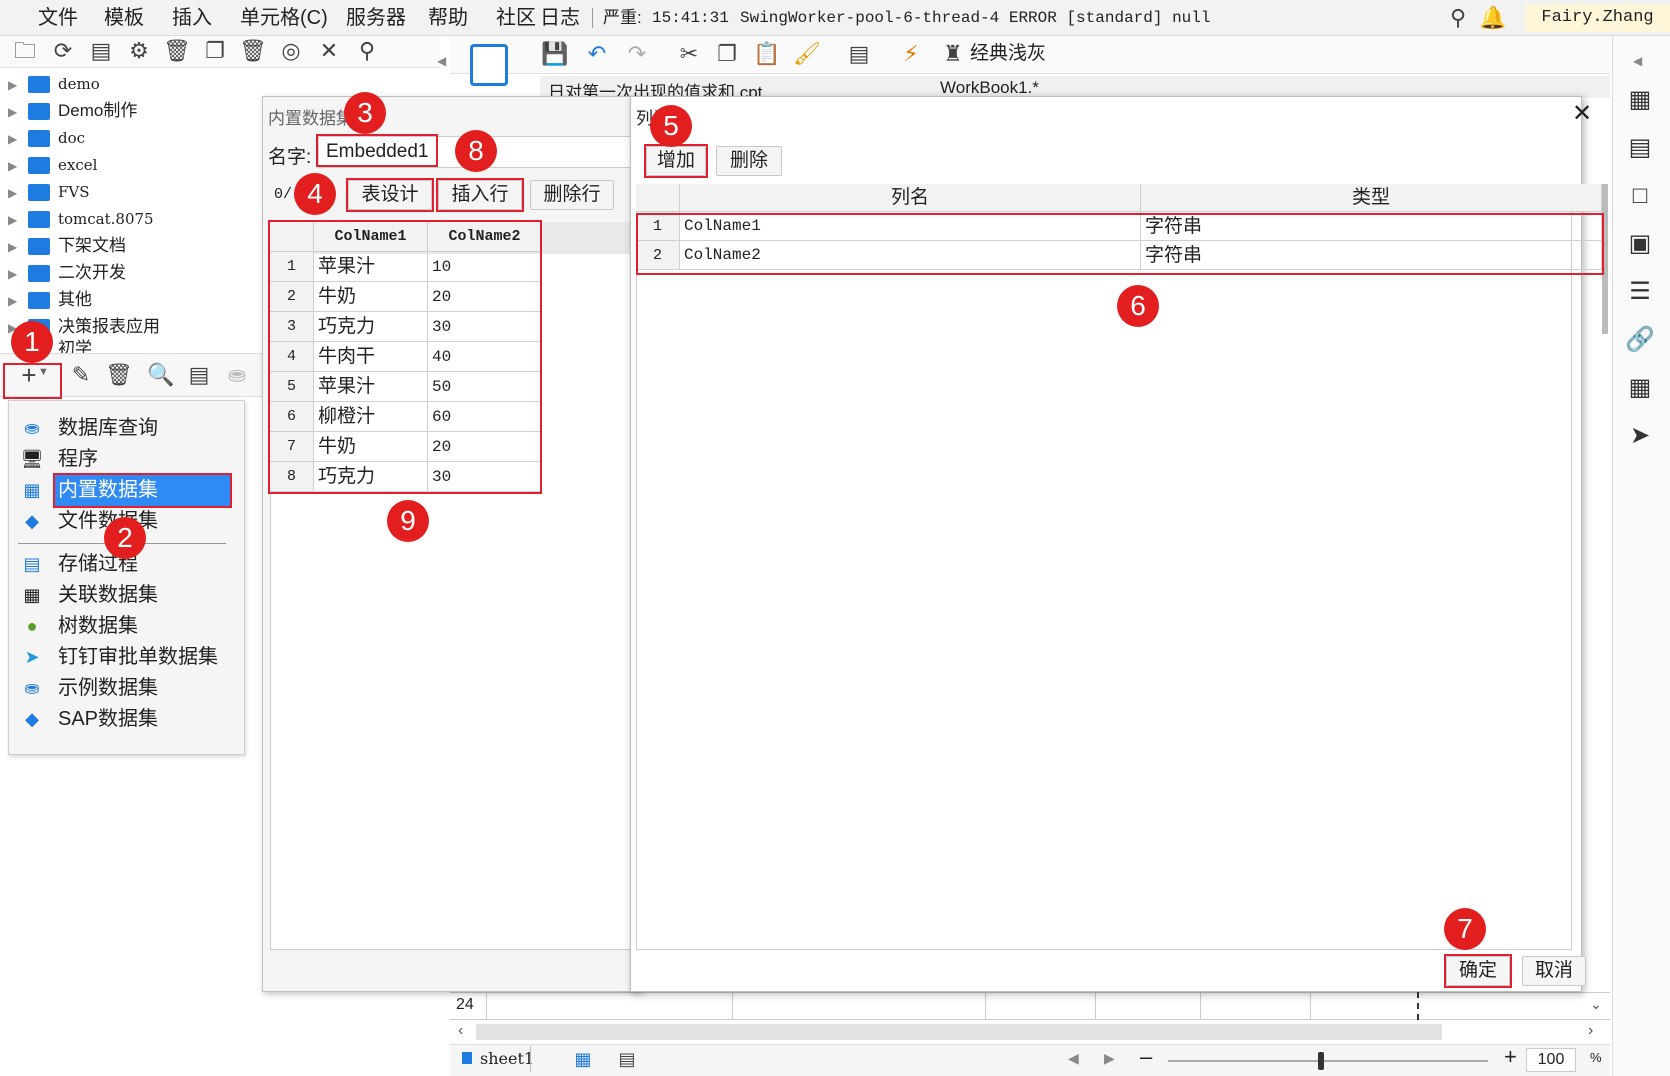  What do you see at coordinates (460, 1031) in the screenshot?
I see `scroll-left-icon: ‹` at bounding box center [460, 1031].